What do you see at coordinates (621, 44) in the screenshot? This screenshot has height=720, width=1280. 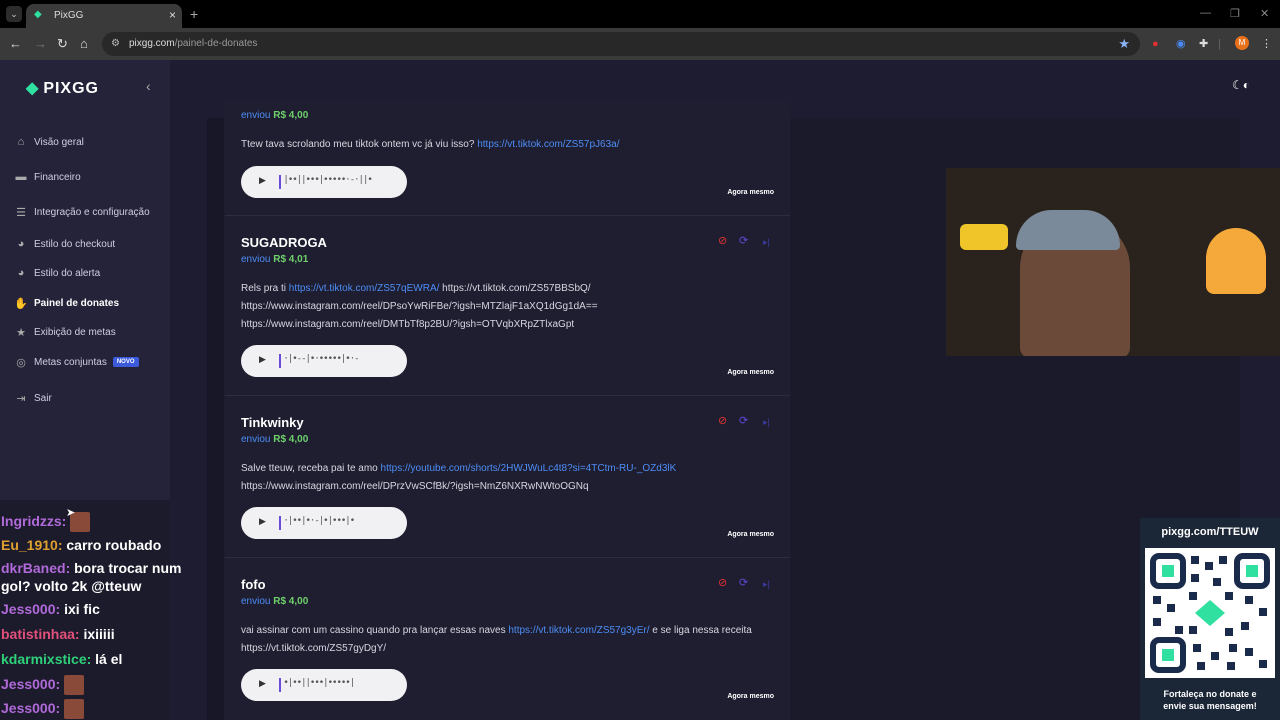 I see `address-bar: ⚙ pixgg.com/painel-de-donates ★` at bounding box center [621, 44].